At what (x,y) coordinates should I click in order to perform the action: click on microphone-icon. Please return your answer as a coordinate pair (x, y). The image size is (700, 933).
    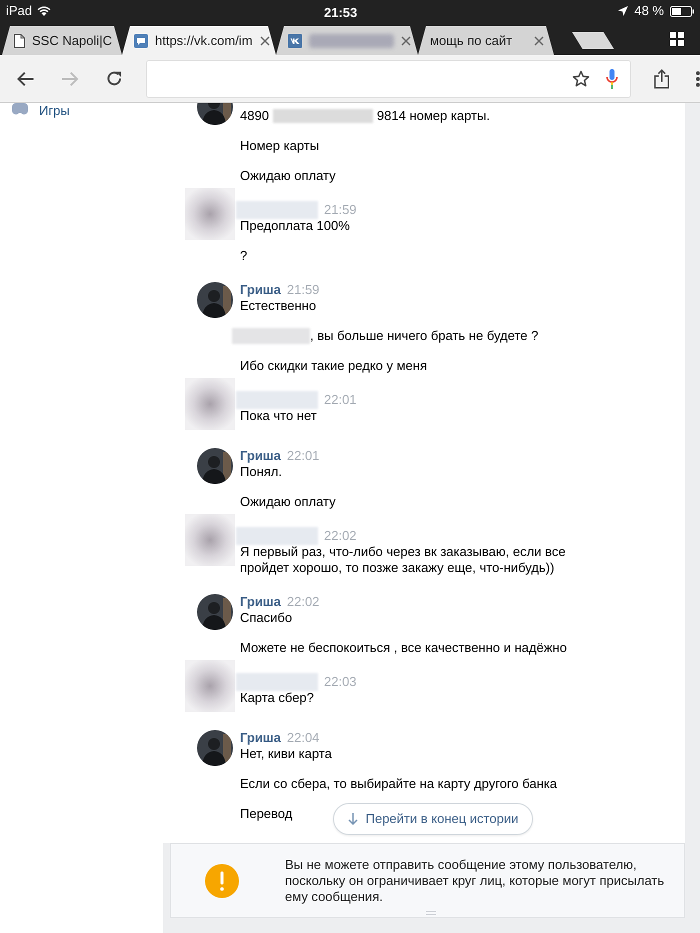
    Looking at the image, I should click on (612, 79).